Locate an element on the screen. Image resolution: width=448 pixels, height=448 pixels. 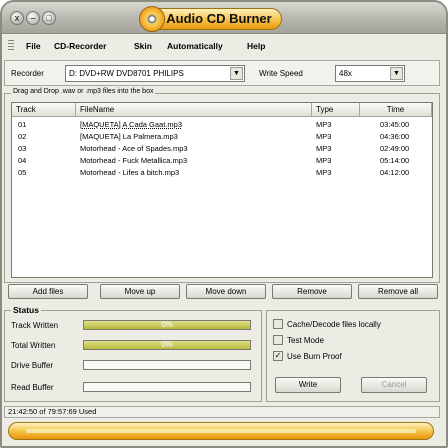
menu-automatically: Automatically is located at coordinates (195, 46).